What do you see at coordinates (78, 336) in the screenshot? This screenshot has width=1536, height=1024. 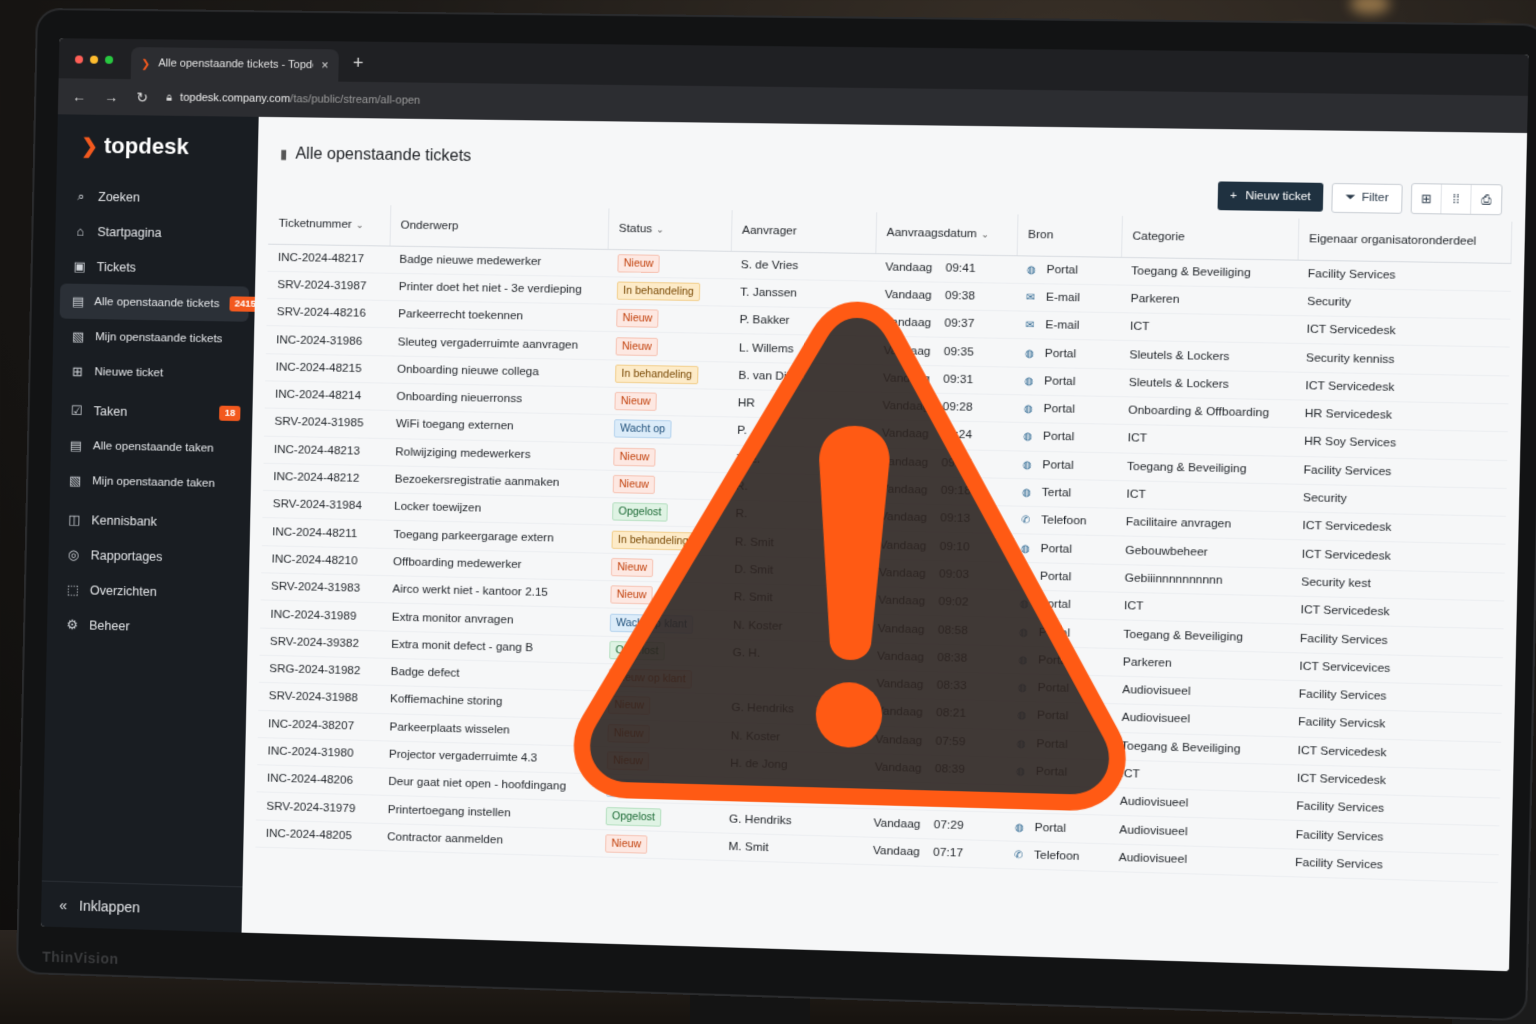 I see `user-ticket-icon: ▧` at bounding box center [78, 336].